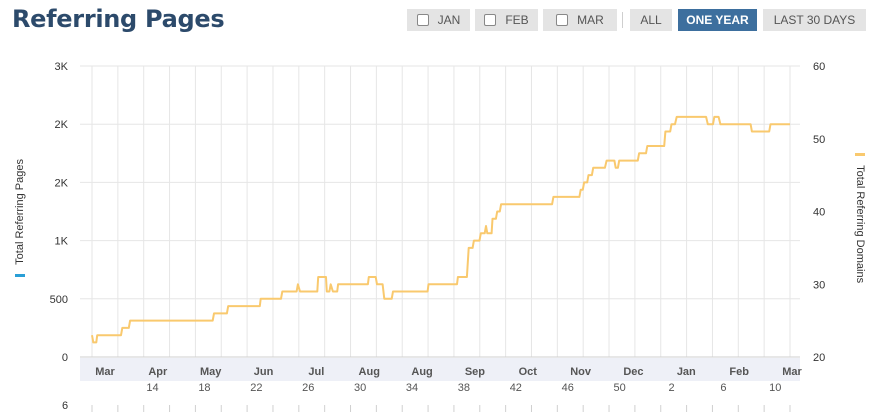 The width and height of the screenshot is (877, 412). I want to click on month-tick-label: Jul, so click(316, 372).